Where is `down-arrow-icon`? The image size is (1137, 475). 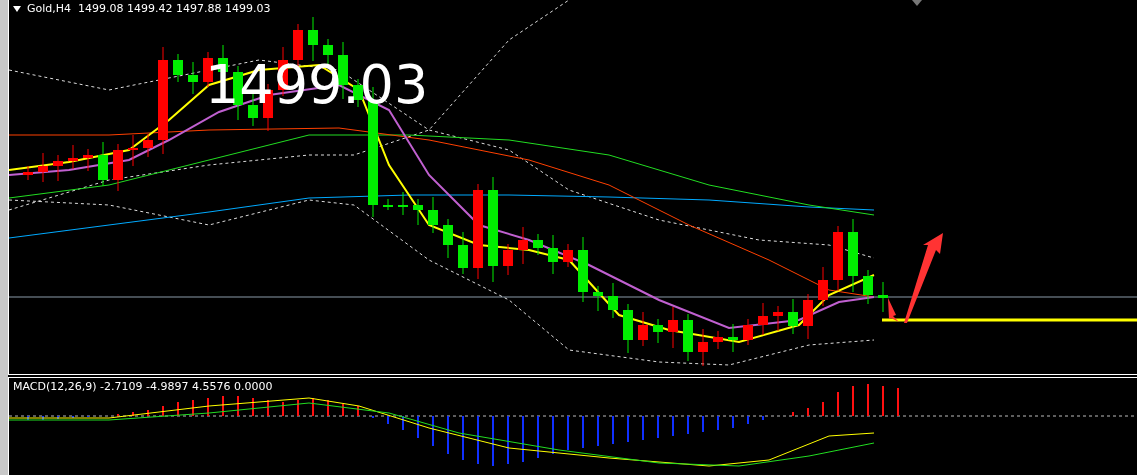
down-arrow-icon is located at coordinates (893, 310).